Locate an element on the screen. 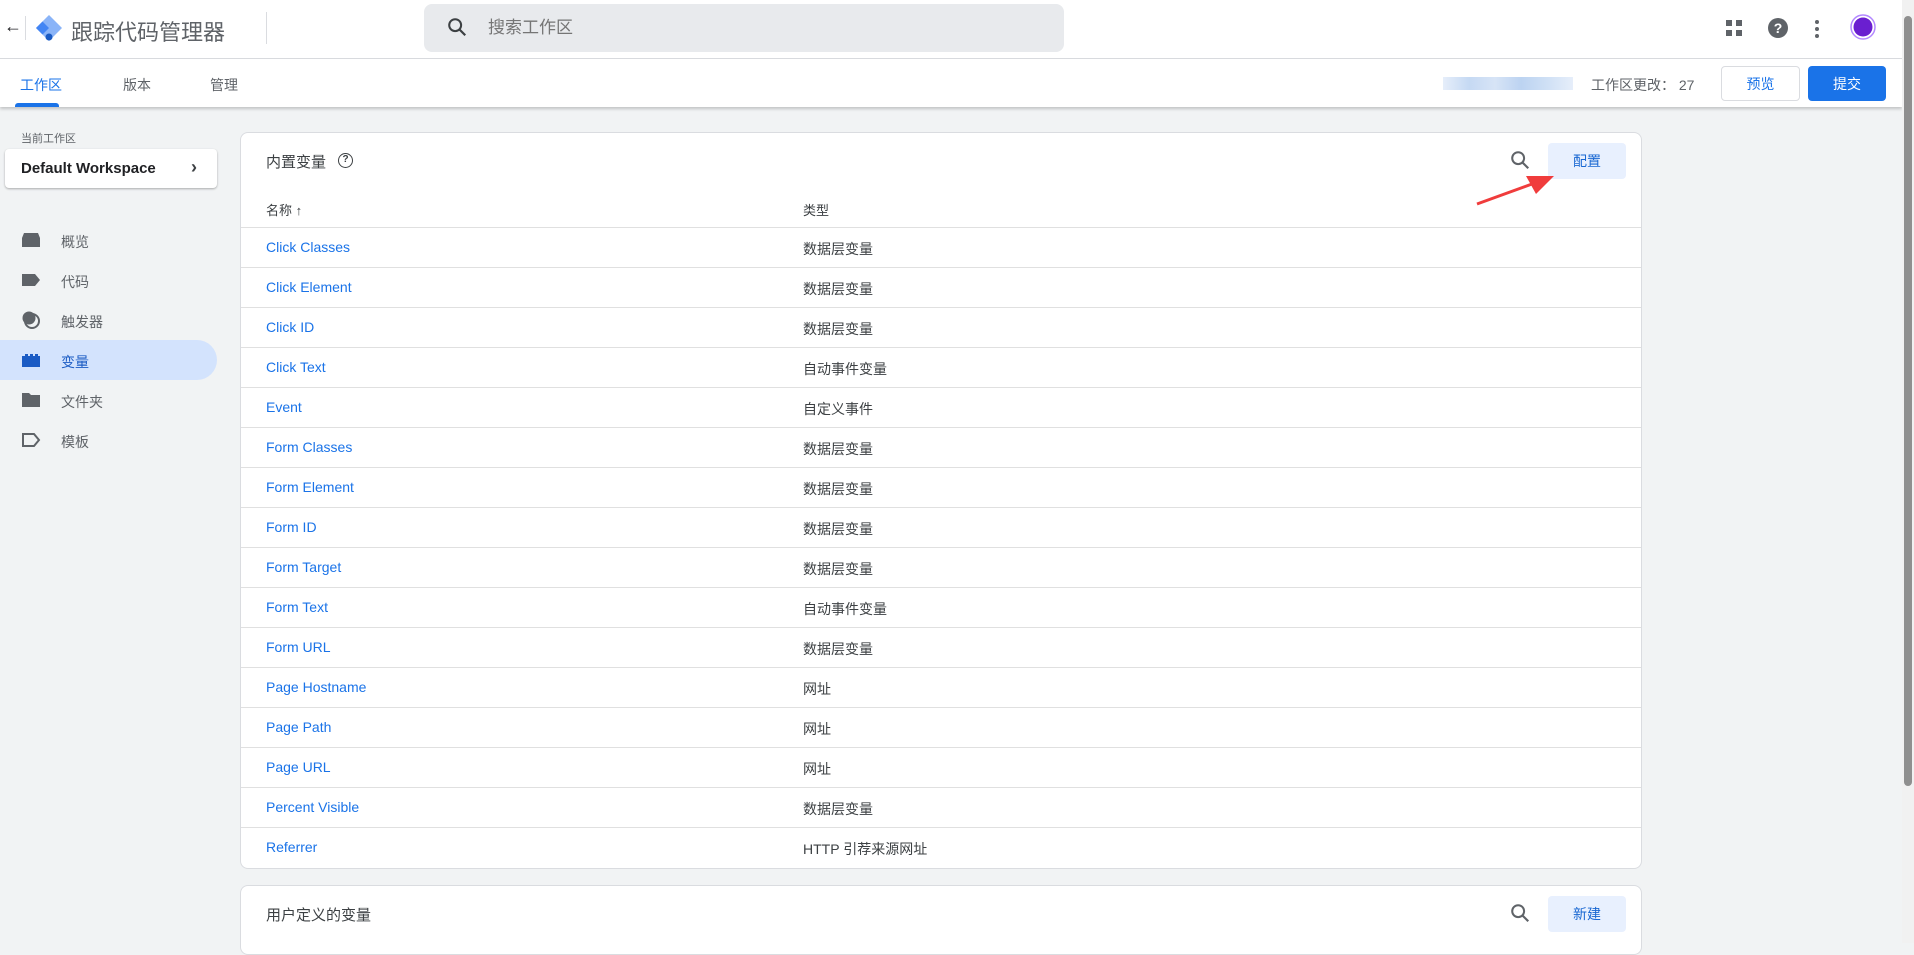  gtm-logo-icon is located at coordinates (49, 28).